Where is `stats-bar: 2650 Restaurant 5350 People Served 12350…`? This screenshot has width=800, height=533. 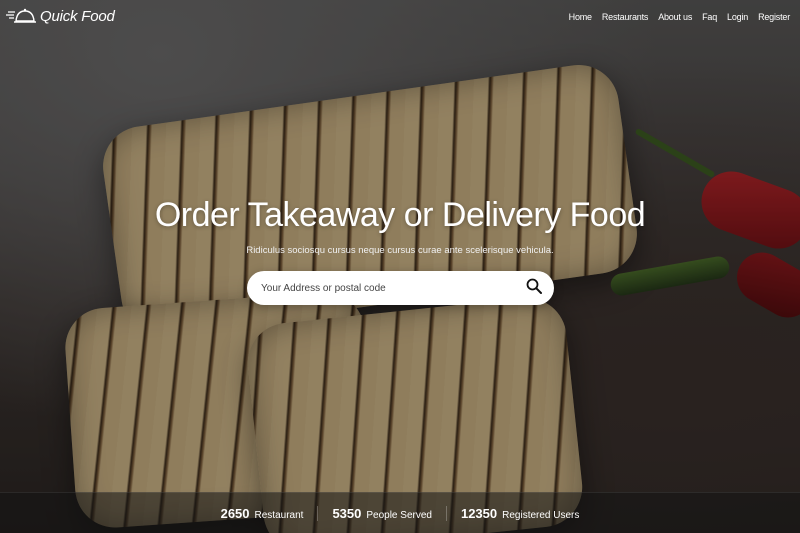 stats-bar: 2650 Restaurant 5350 People Served 12350… is located at coordinates (400, 512).